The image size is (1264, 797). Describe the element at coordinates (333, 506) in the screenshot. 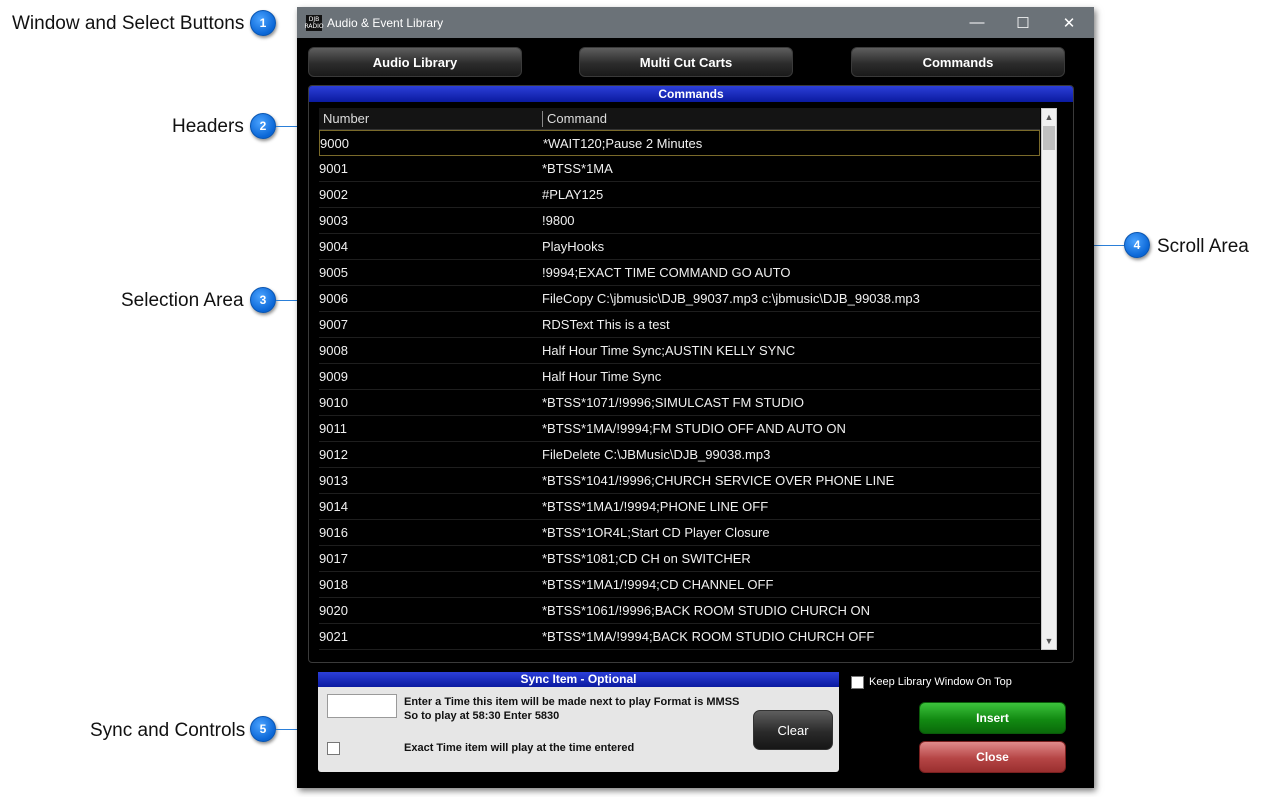

I see `cell-number: 9014` at that location.